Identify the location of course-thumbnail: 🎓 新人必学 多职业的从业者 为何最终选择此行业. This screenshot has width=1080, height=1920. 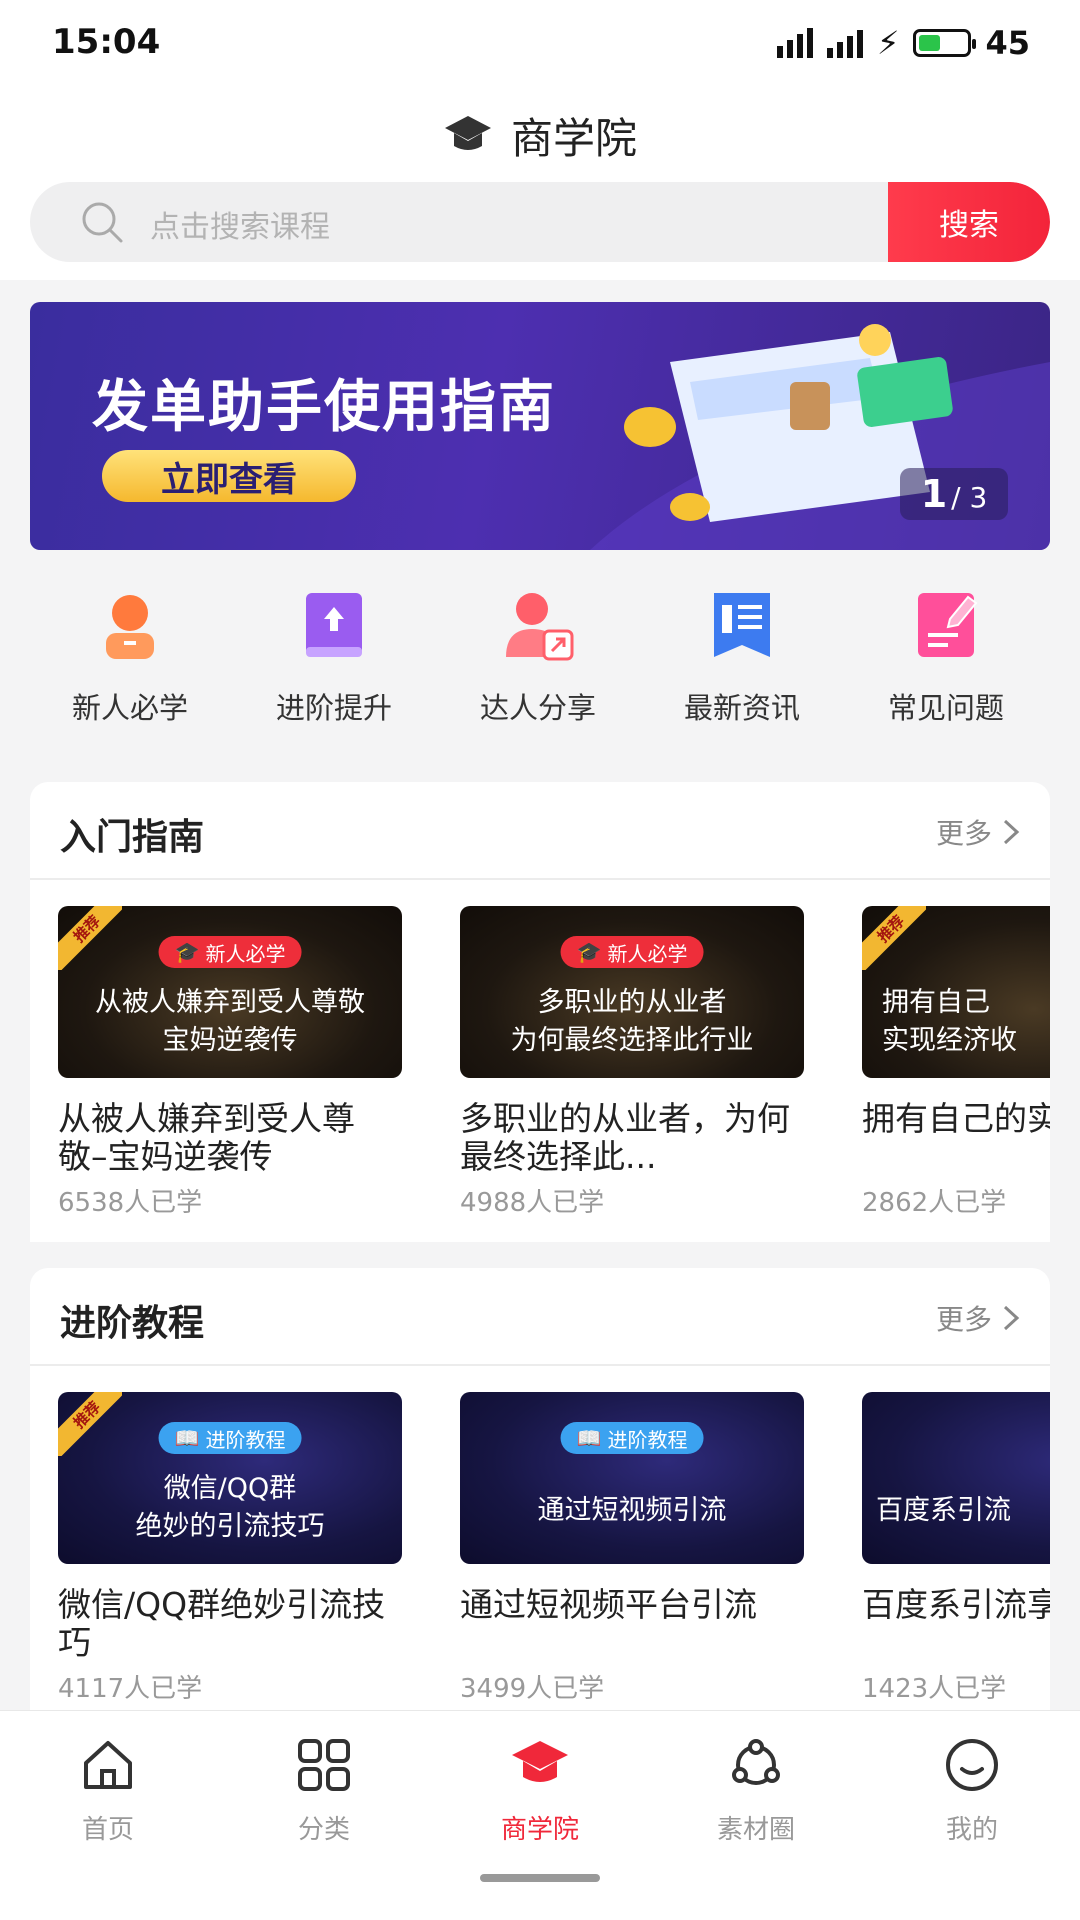
(632, 992).